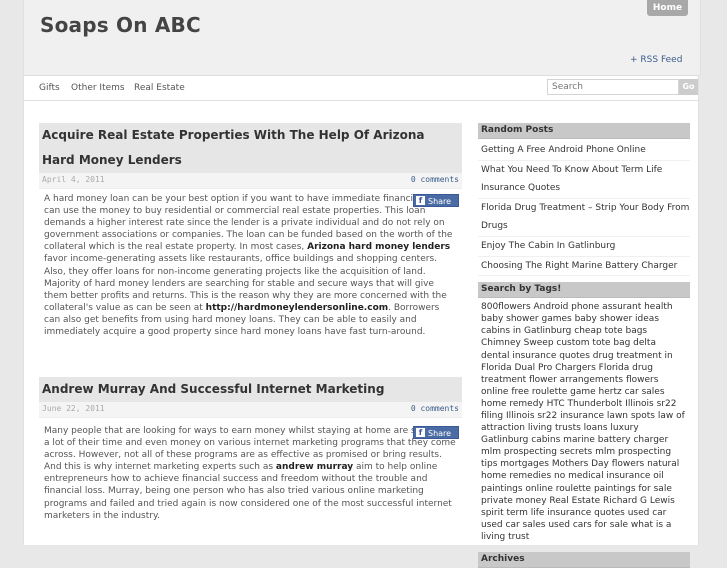 Image resolution: width=727 pixels, height=568 pixels. I want to click on random-post-link: Enjoy The Cabin In Gatlinburg, so click(584, 247).